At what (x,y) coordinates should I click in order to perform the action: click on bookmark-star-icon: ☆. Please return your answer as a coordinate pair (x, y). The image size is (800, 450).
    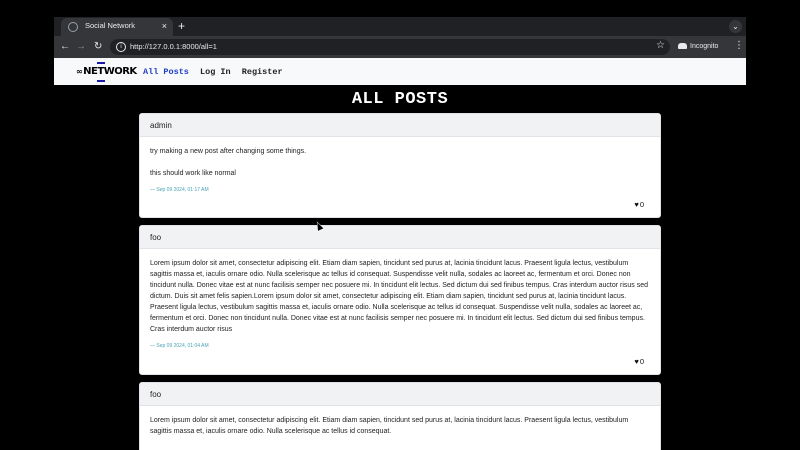
    Looking at the image, I should click on (660, 46).